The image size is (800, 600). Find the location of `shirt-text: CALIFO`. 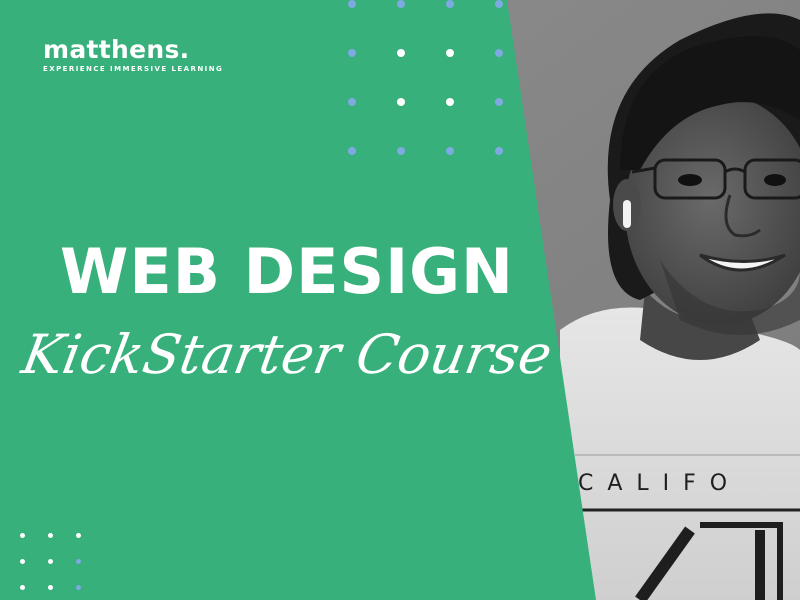

shirt-text: CALIFO is located at coordinates (659, 483).